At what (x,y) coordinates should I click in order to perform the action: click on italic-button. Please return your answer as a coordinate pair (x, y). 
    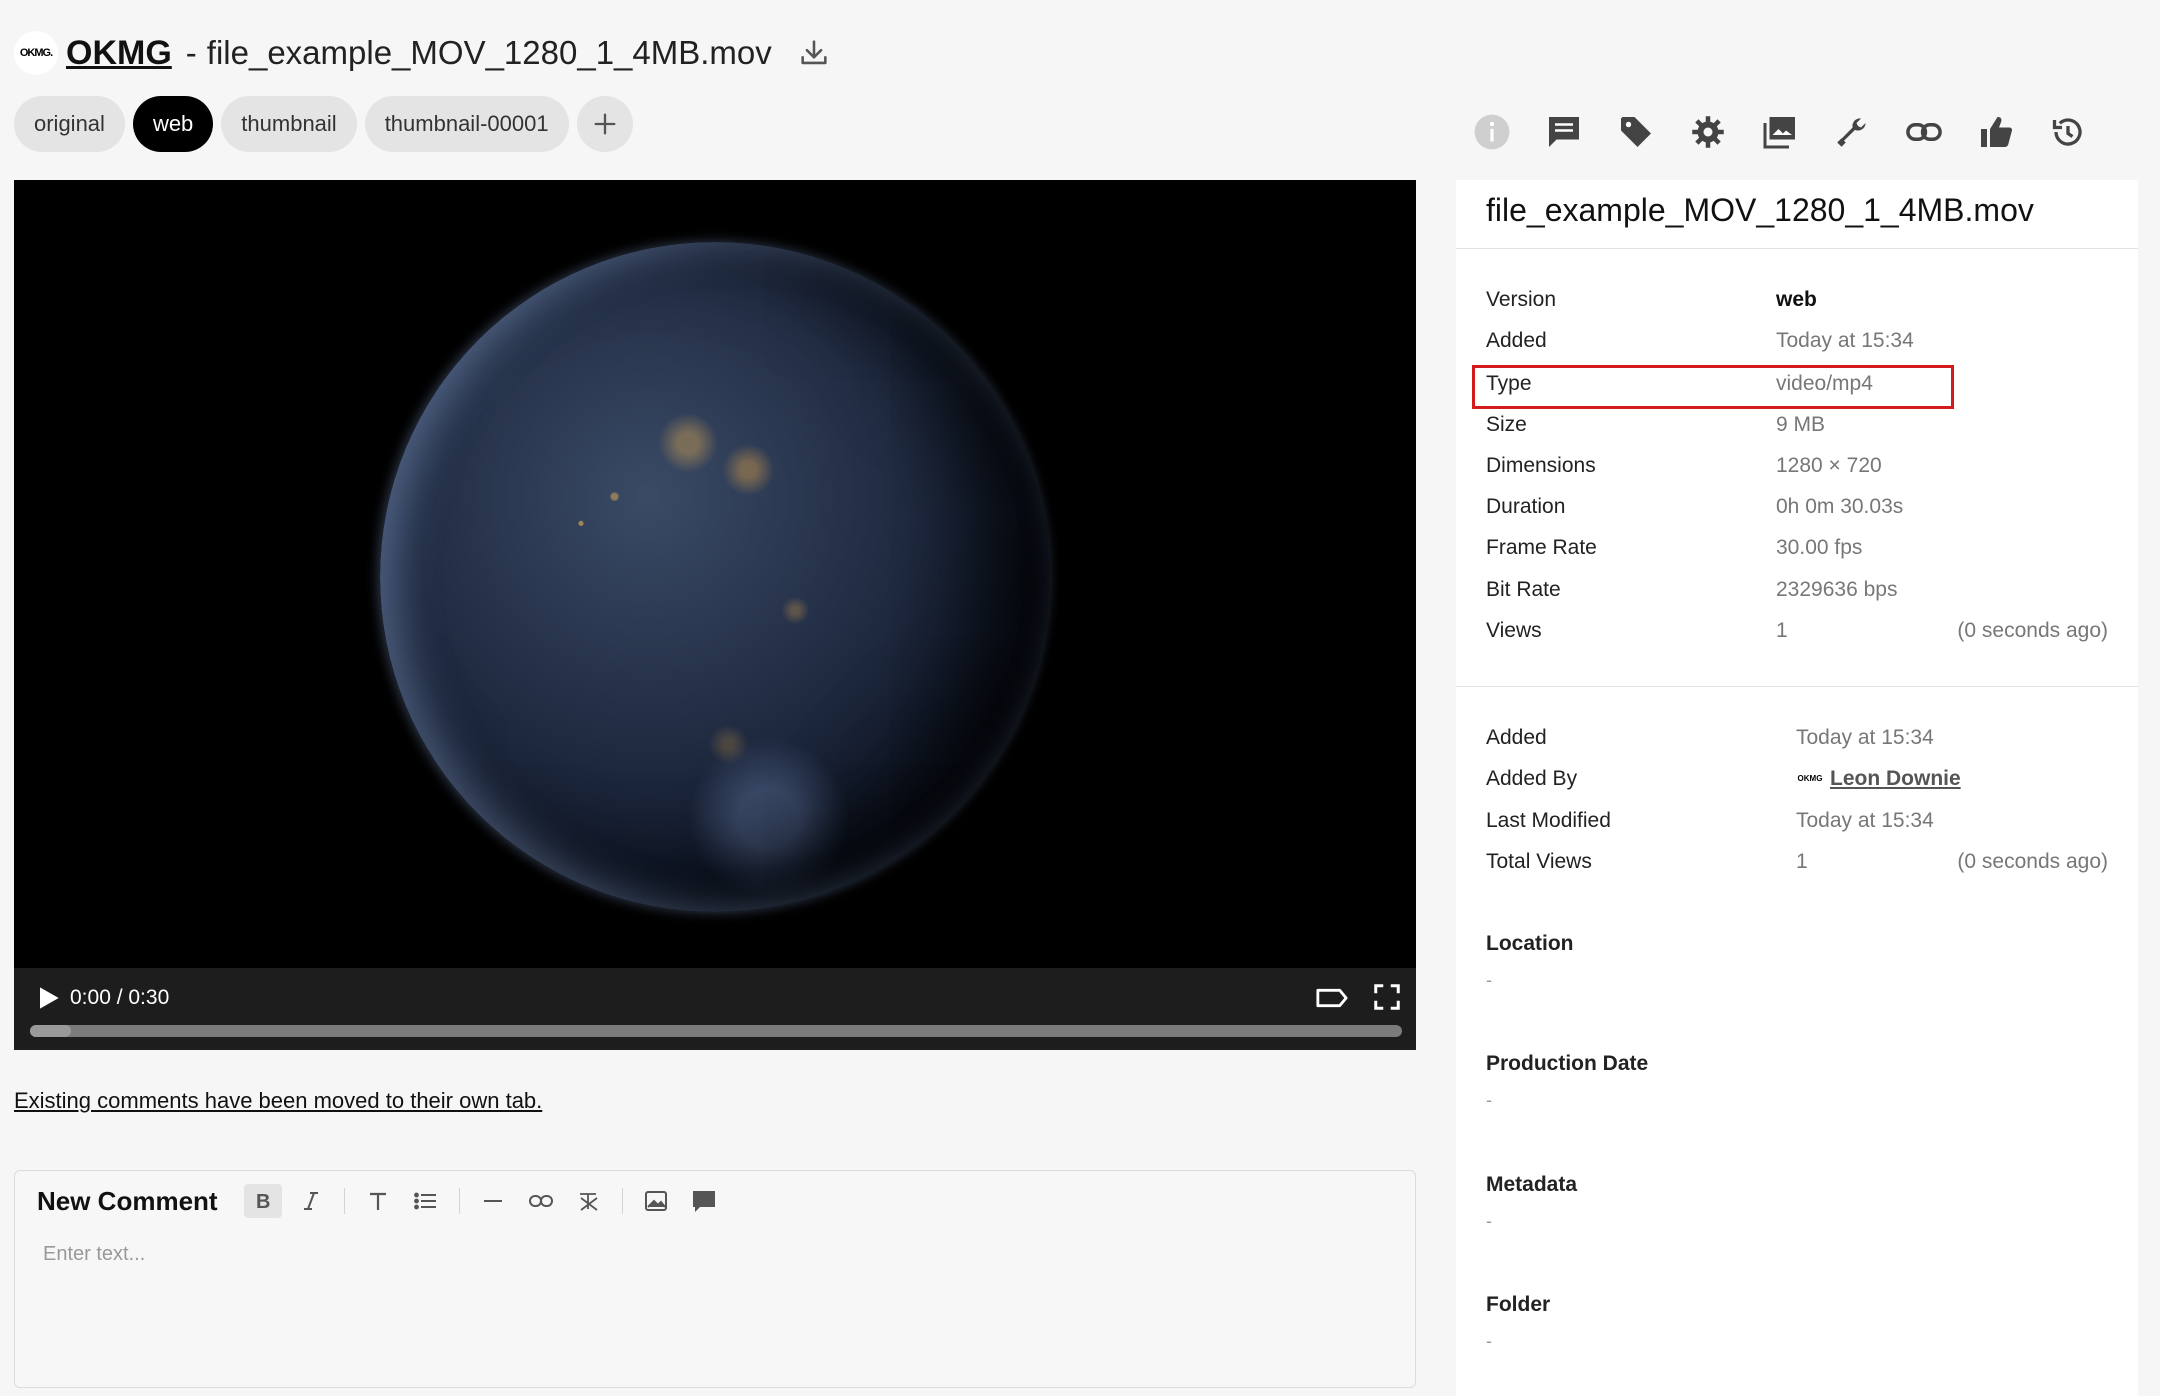
    Looking at the image, I should click on (311, 1201).